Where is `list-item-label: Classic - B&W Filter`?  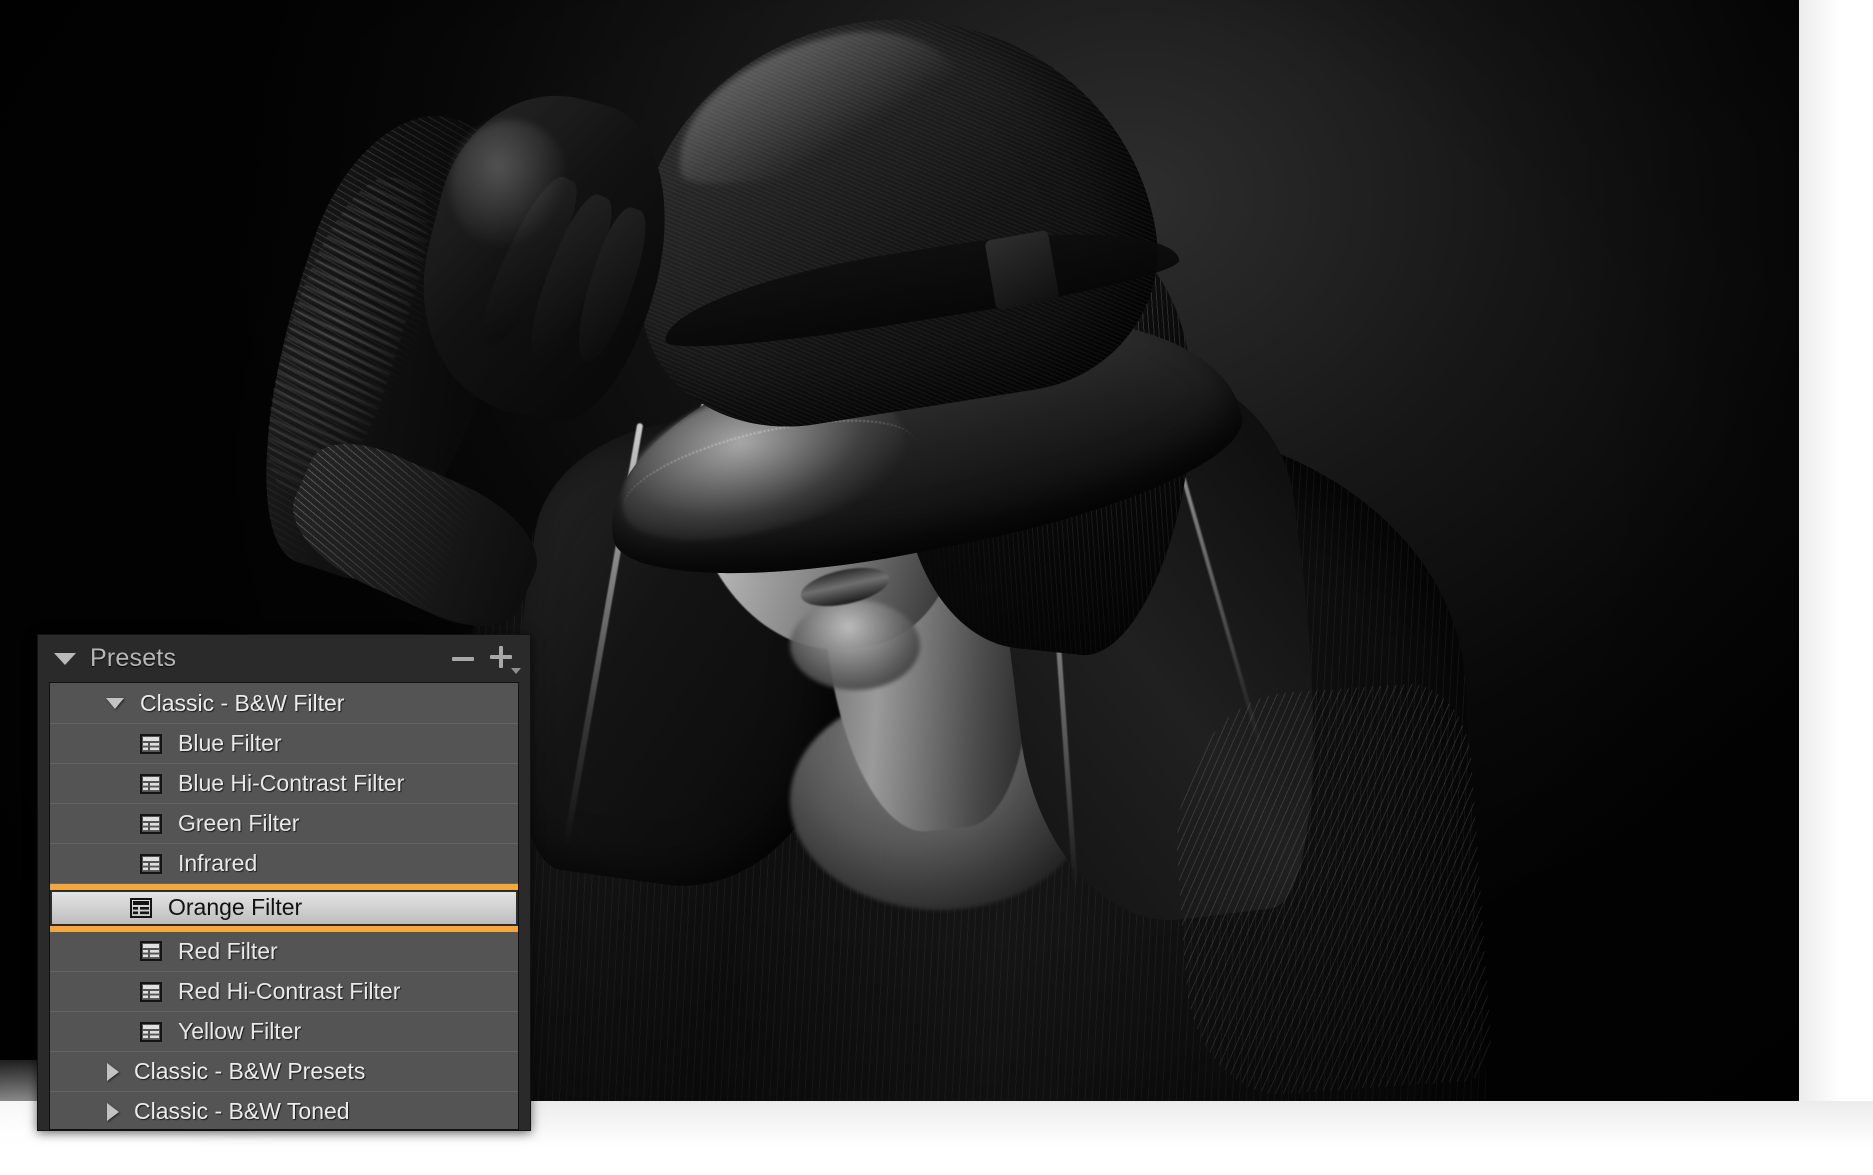 list-item-label: Classic - B&W Filter is located at coordinates (242, 702).